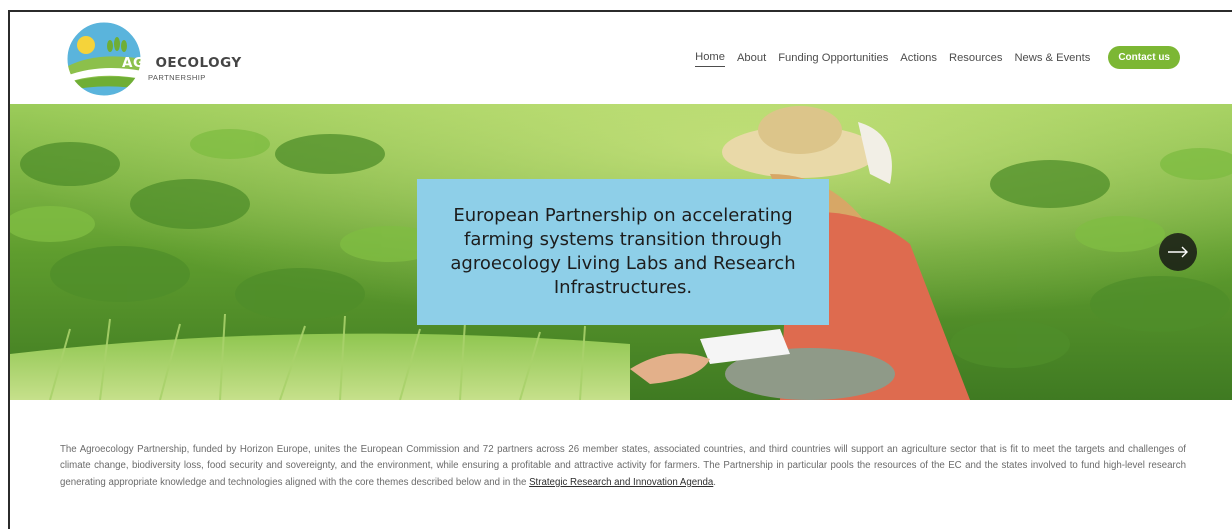  Describe the element at coordinates (751, 58) in the screenshot. I see `nav-about: About` at that location.